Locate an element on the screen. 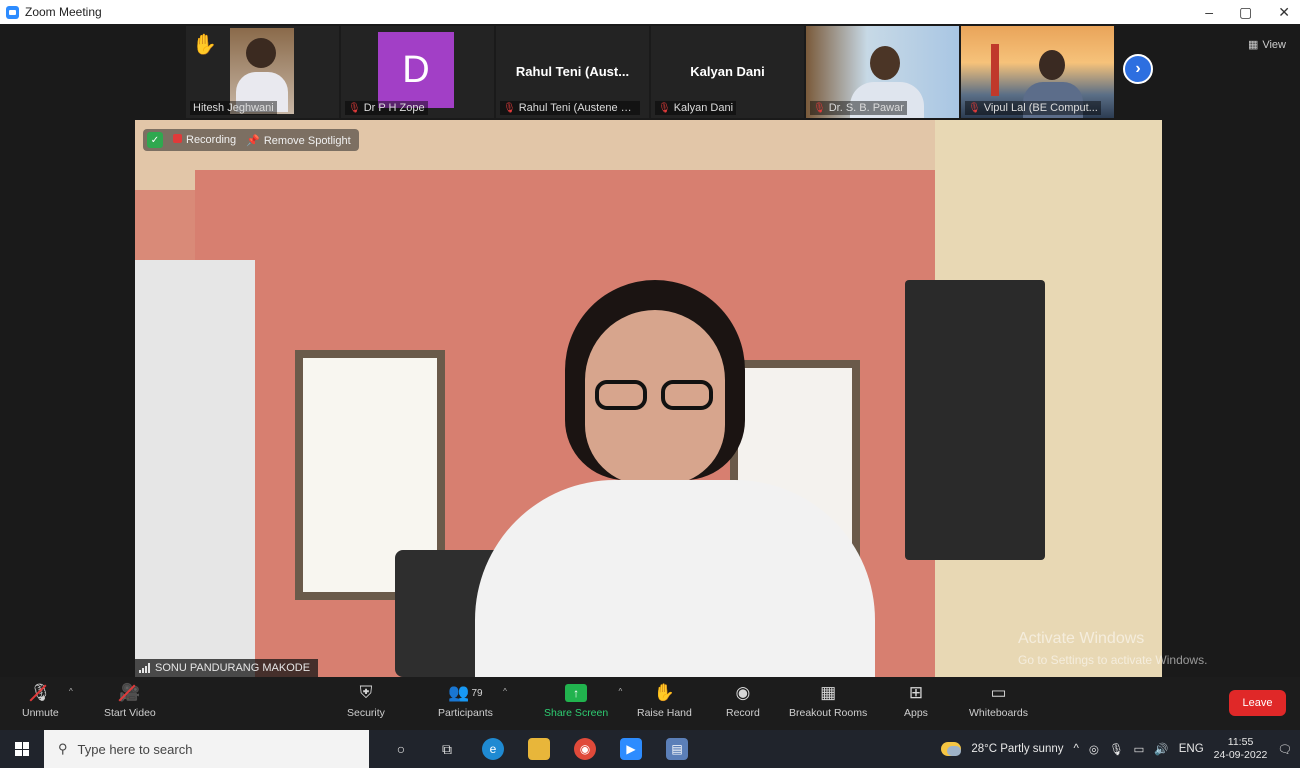 This screenshot has height=768, width=1300. chevron-right-icon: › is located at coordinates (1138, 68).